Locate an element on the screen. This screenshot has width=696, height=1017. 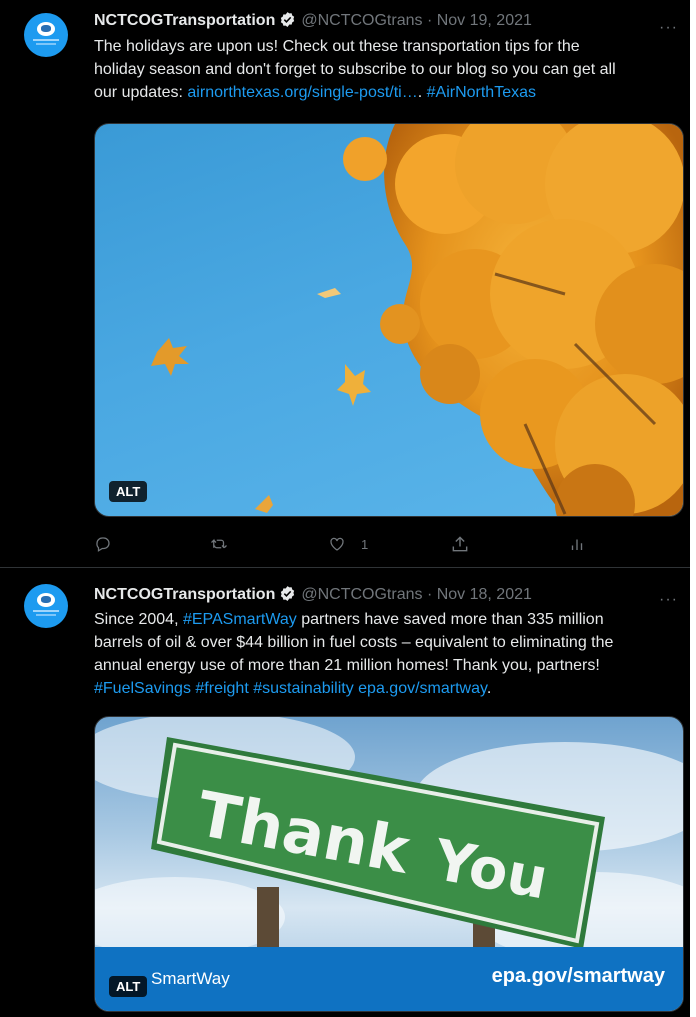
share-button is located at coordinates (460, 544).